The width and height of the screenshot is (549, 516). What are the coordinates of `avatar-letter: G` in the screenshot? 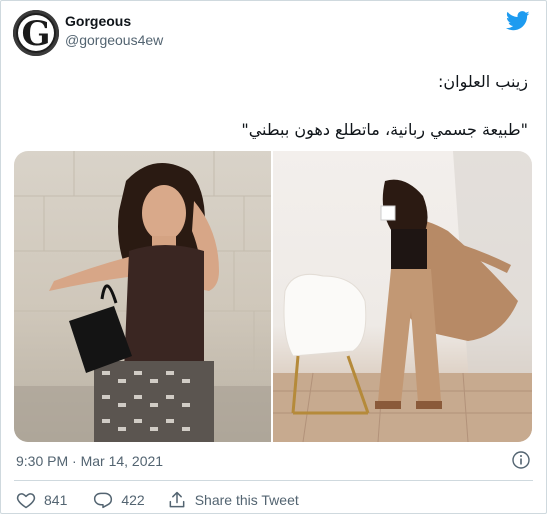 It's located at (36, 34).